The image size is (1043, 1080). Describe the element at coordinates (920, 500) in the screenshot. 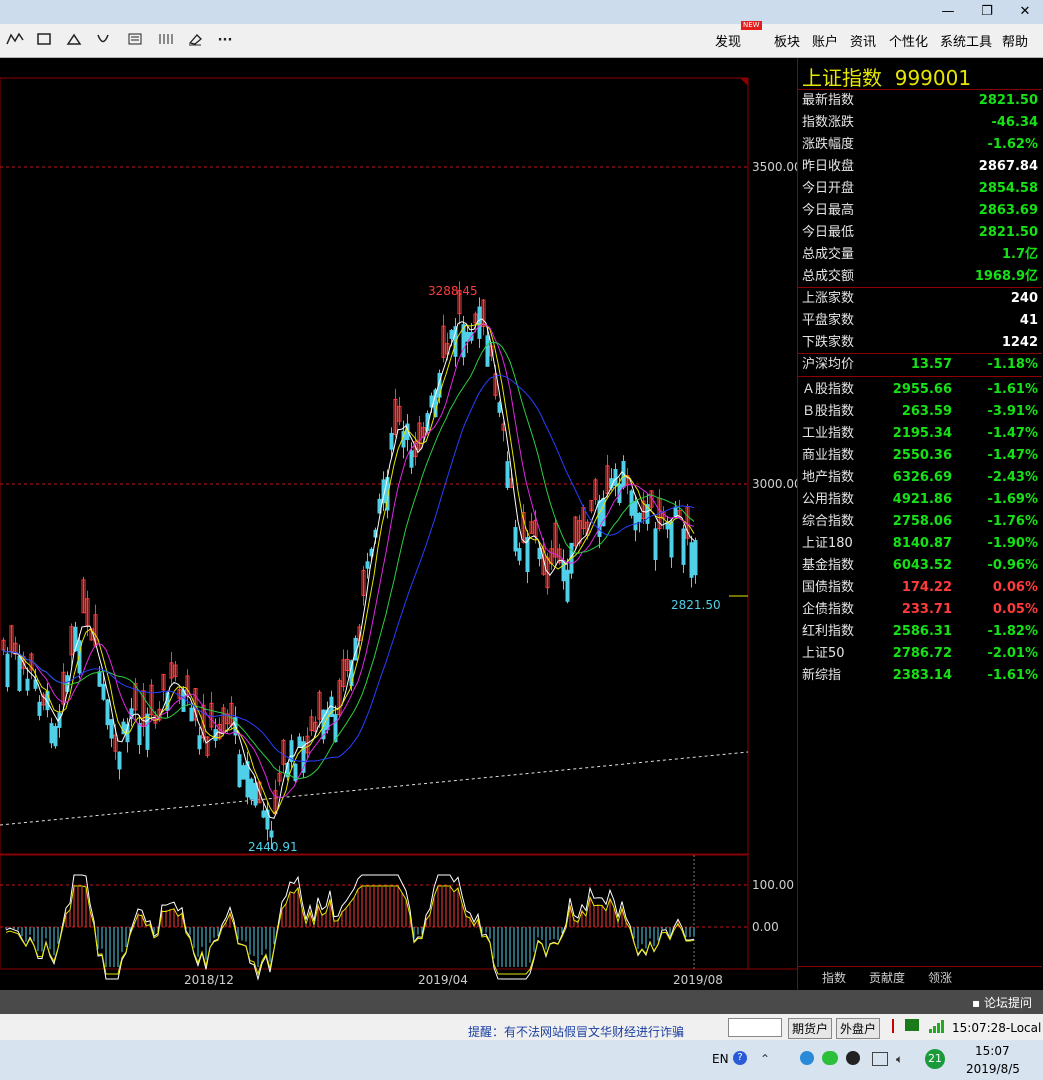

I see `index-row: 公用指数 4921.86 -1.69%` at that location.